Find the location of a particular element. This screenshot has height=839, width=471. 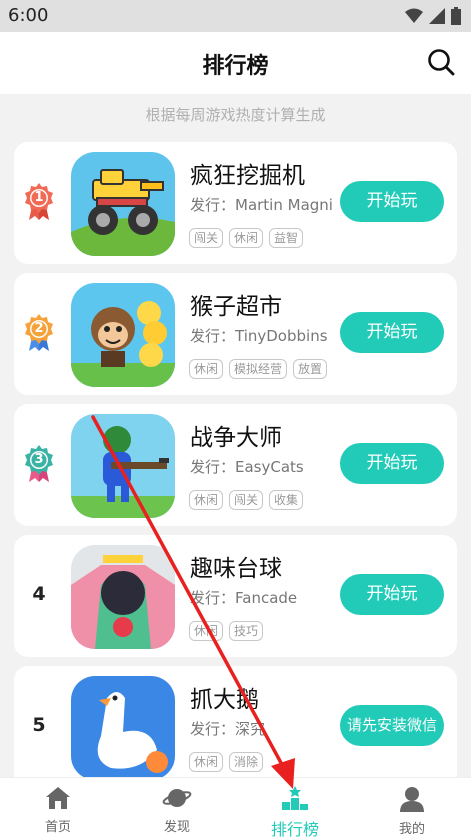

app-name: 抓大鹅 is located at coordinates (224, 697).